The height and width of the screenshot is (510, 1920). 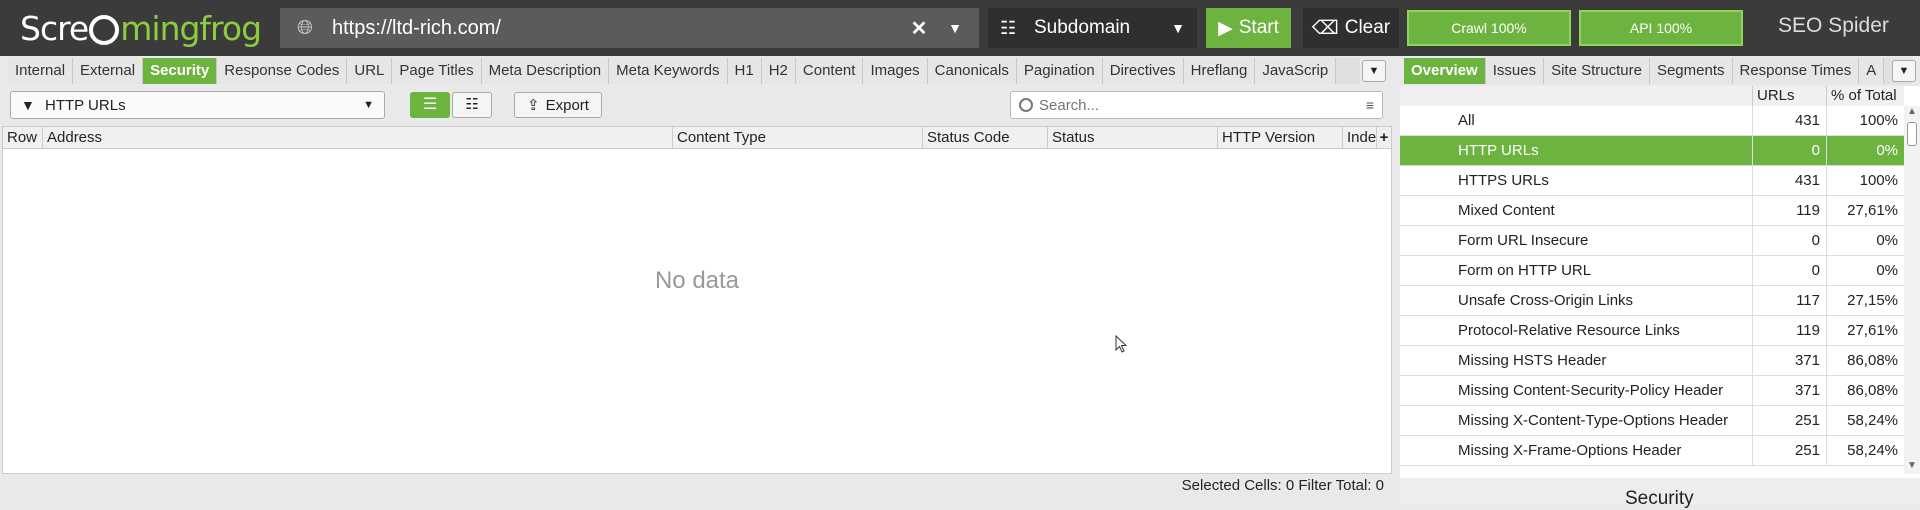 I want to click on overview-row-urls: 251, so click(x=1789, y=450).